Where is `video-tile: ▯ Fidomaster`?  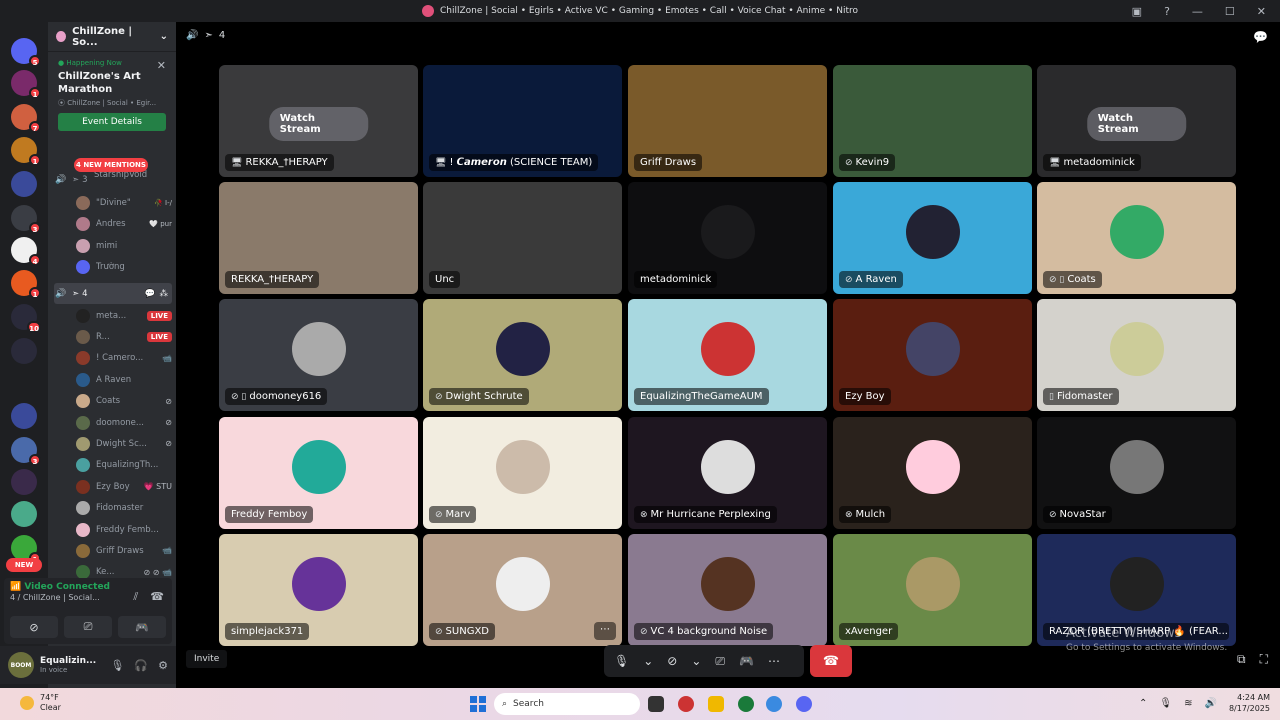 video-tile: ▯ Fidomaster is located at coordinates (1136, 355).